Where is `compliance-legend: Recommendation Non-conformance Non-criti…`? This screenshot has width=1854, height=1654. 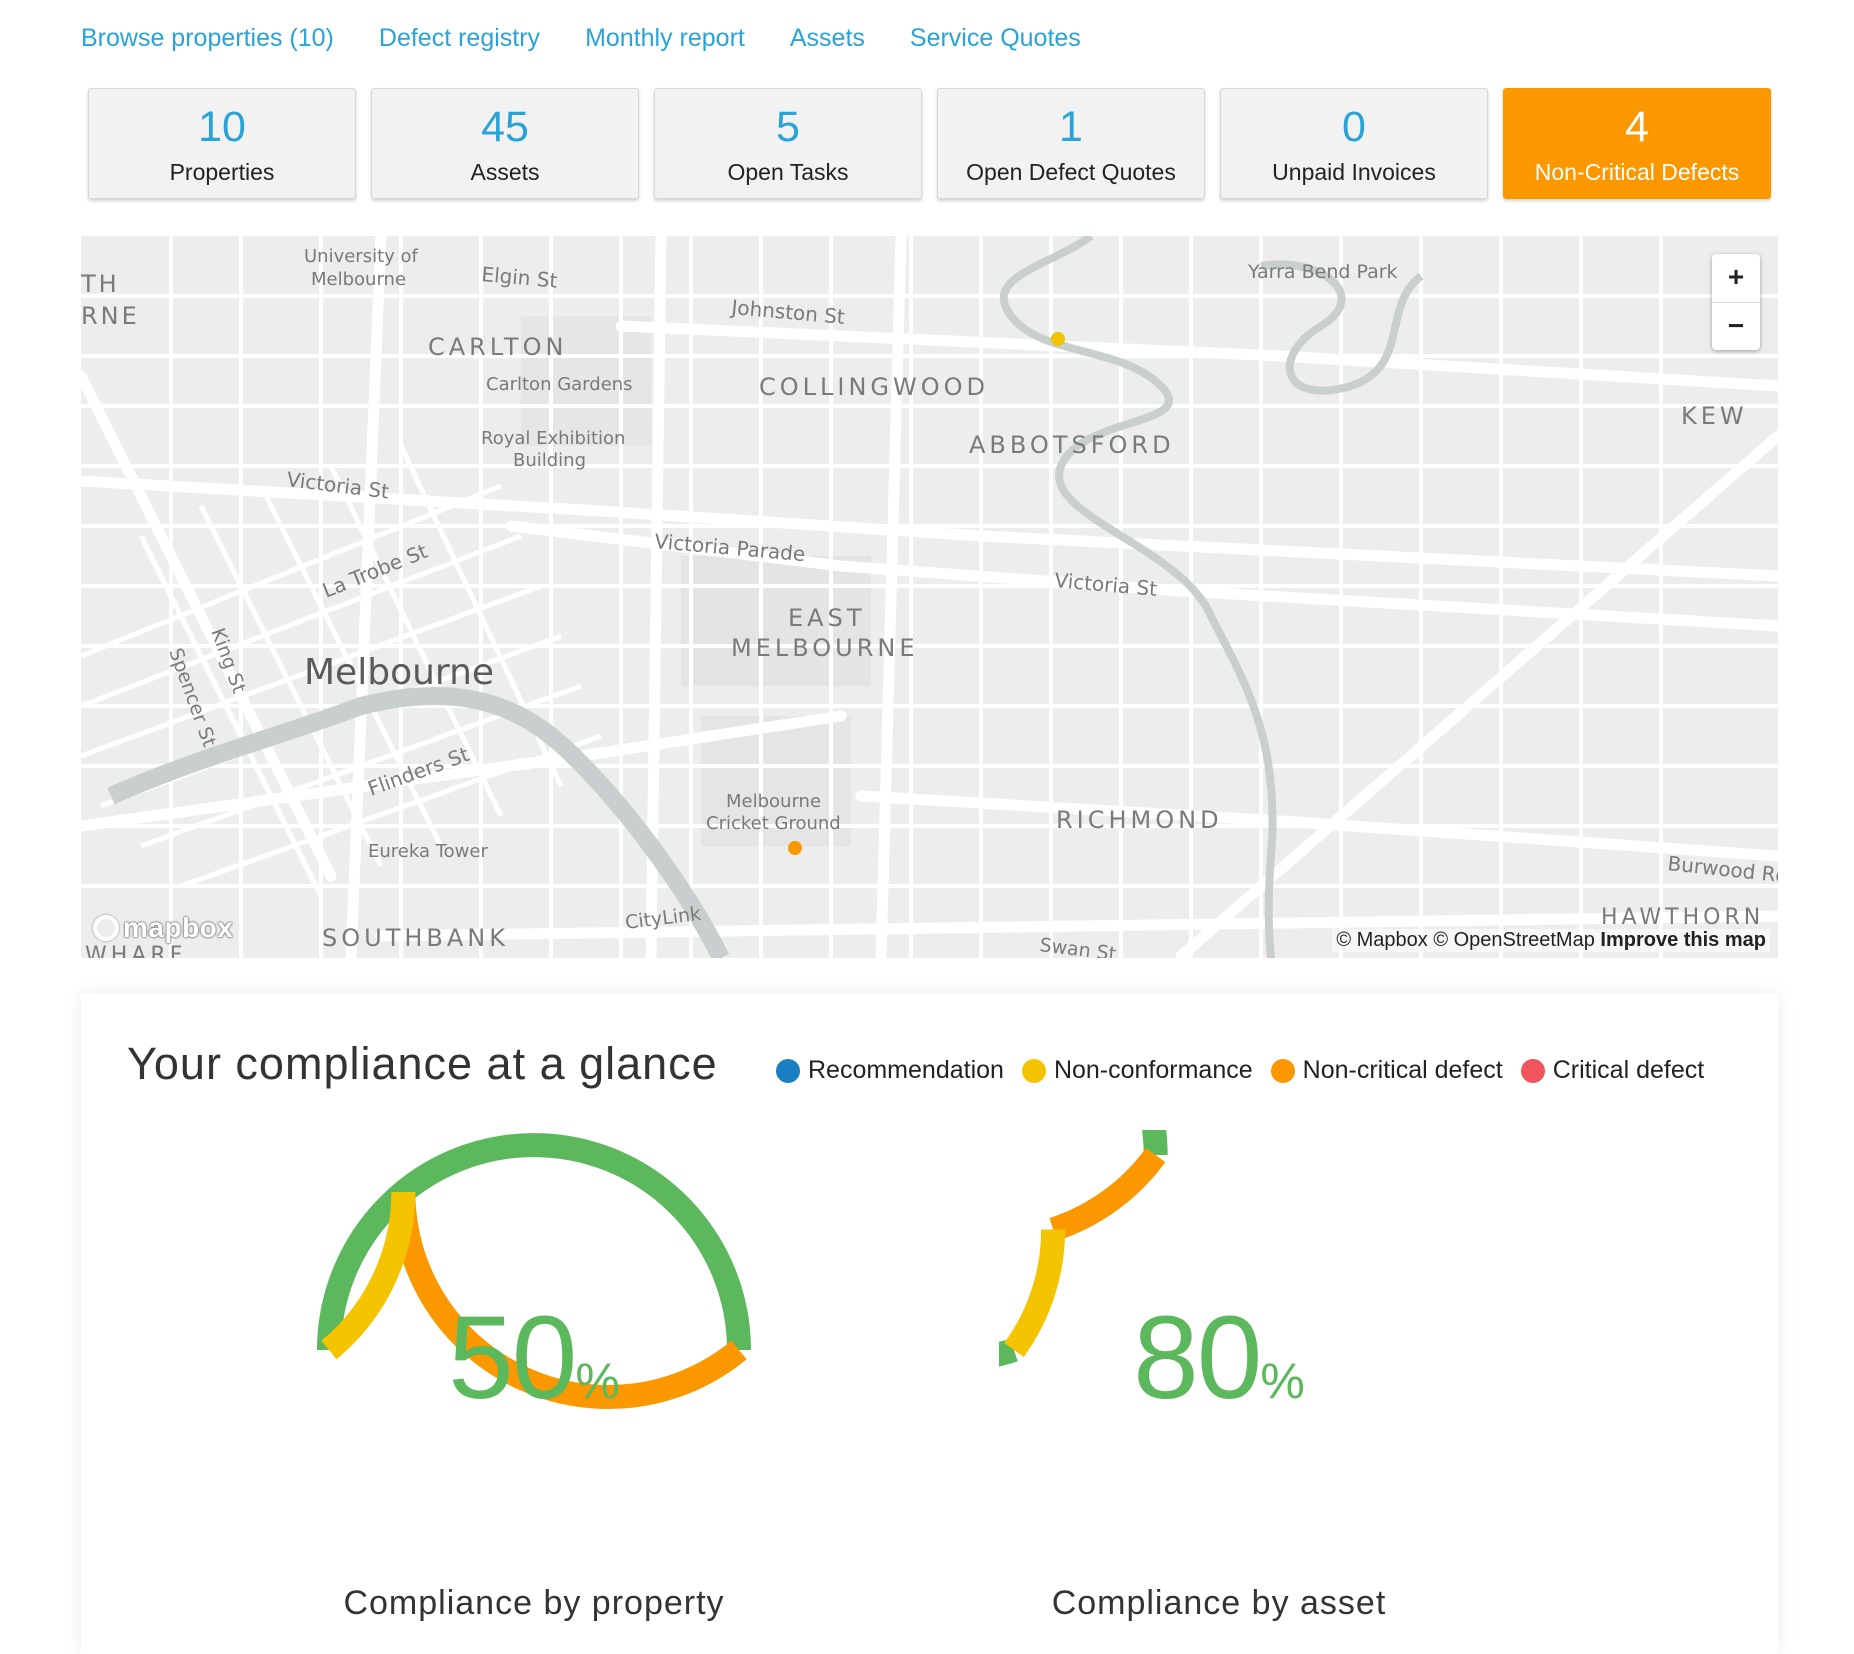
compliance-legend: Recommendation Non-conformance Non-criti… is located at coordinates (1249, 1070).